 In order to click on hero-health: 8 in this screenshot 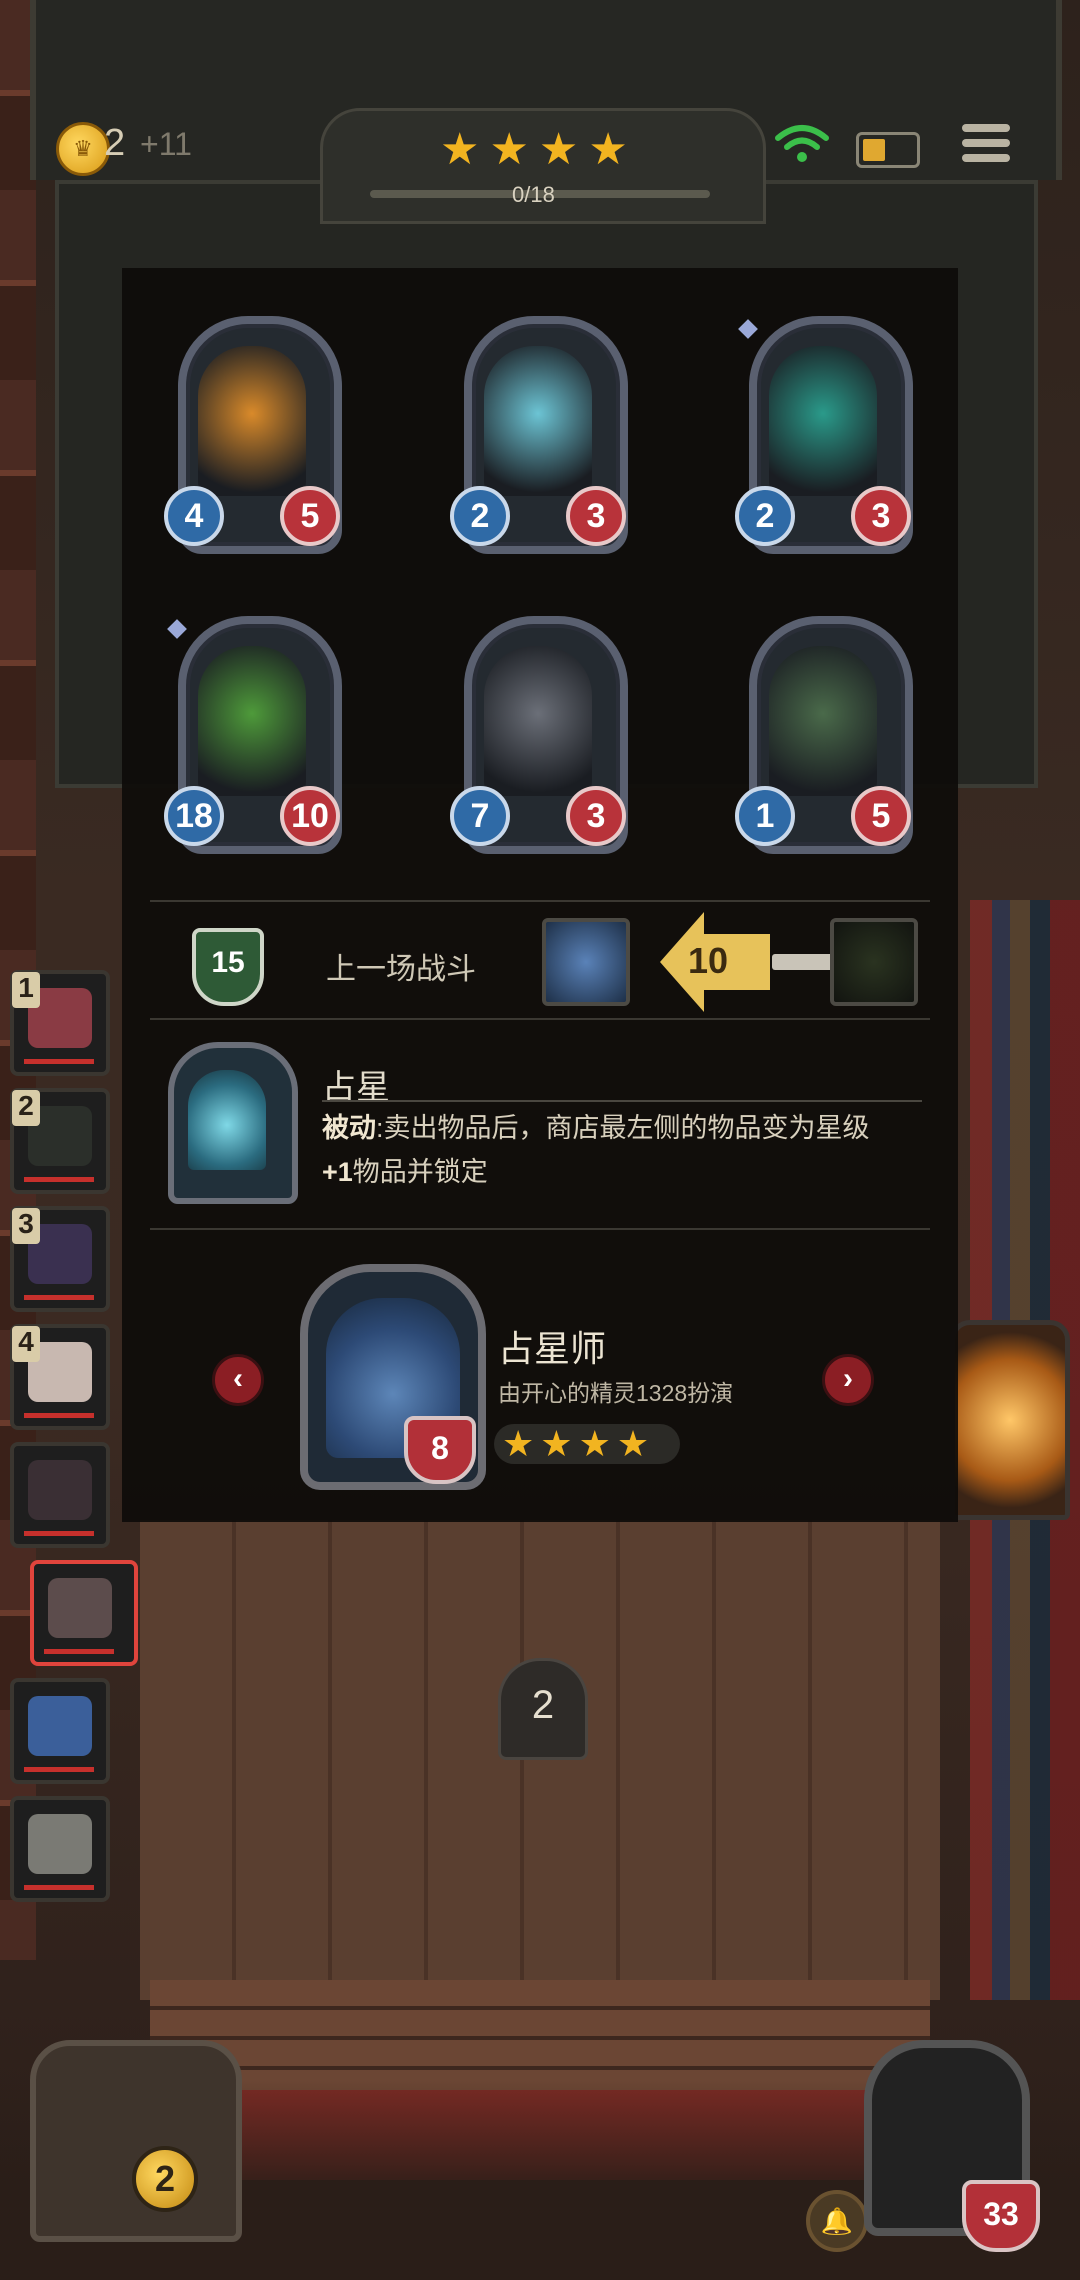, I will do `click(440, 1450)`.